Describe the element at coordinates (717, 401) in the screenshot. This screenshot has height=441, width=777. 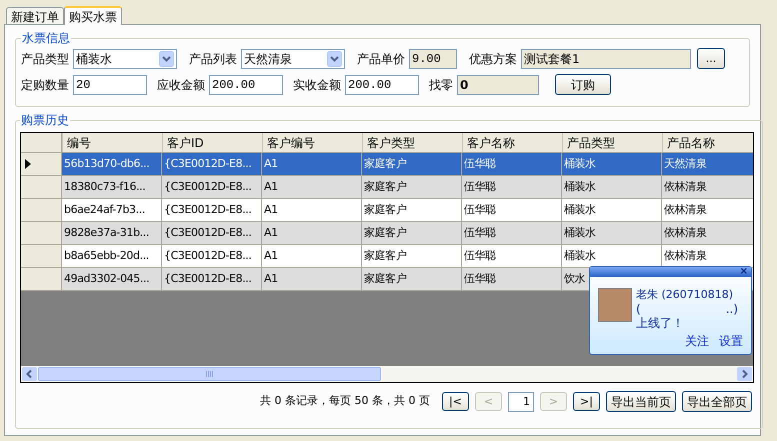
I see `export-button: 导出全部页` at that location.